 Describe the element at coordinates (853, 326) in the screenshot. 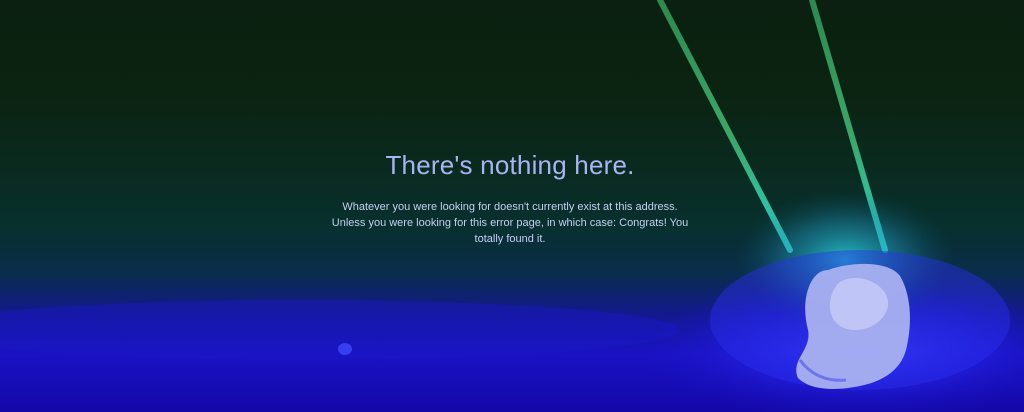

I see `swing-seat` at that location.